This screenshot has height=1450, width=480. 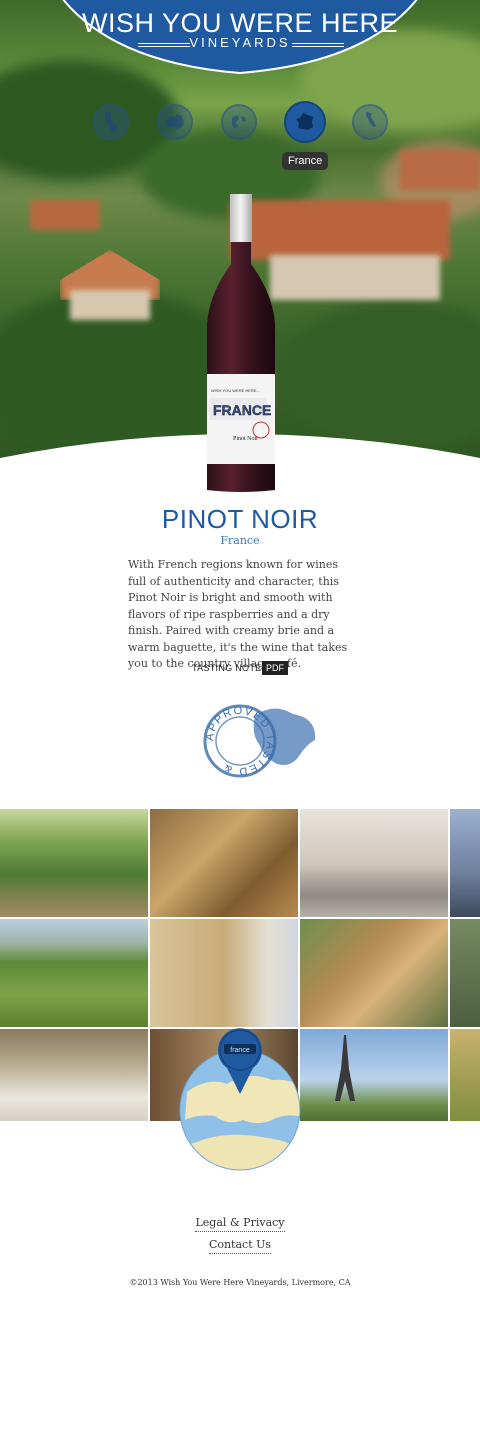 What do you see at coordinates (318, 45) in the screenshot?
I see `logo-rule-right` at bounding box center [318, 45].